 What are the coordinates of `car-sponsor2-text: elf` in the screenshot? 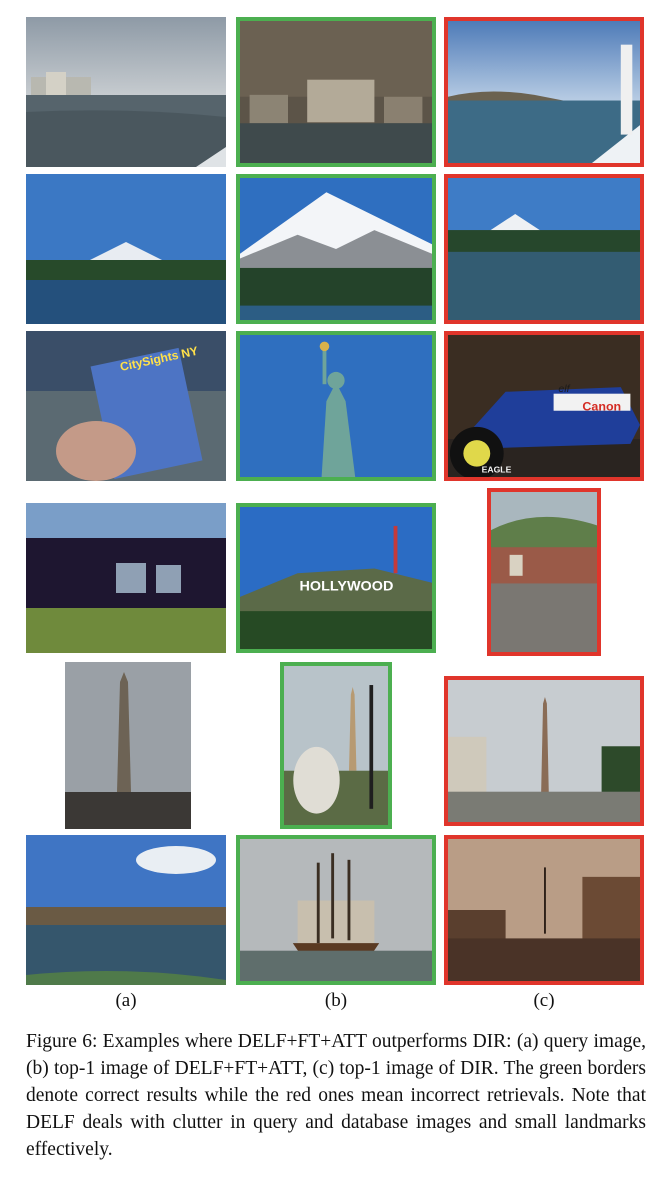 It's located at (564, 389).